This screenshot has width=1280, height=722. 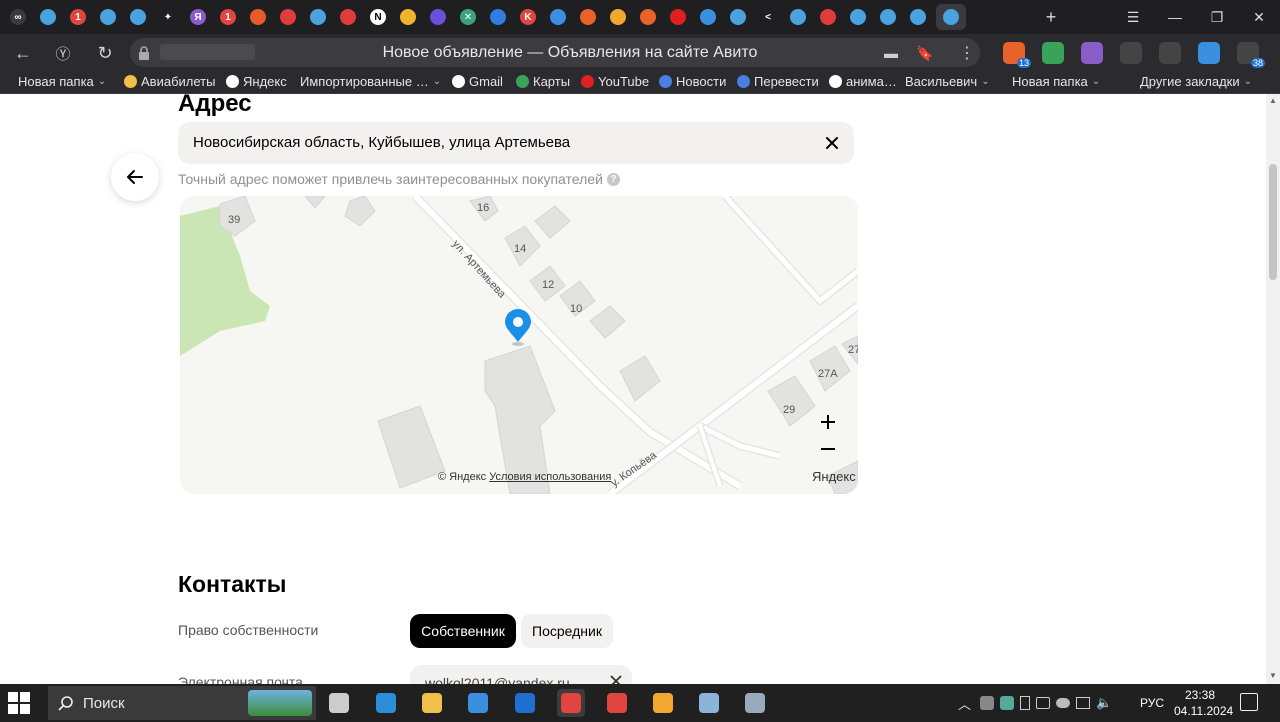 What do you see at coordinates (571, 703) in the screenshot?
I see `yandex-browser-icon` at bounding box center [571, 703].